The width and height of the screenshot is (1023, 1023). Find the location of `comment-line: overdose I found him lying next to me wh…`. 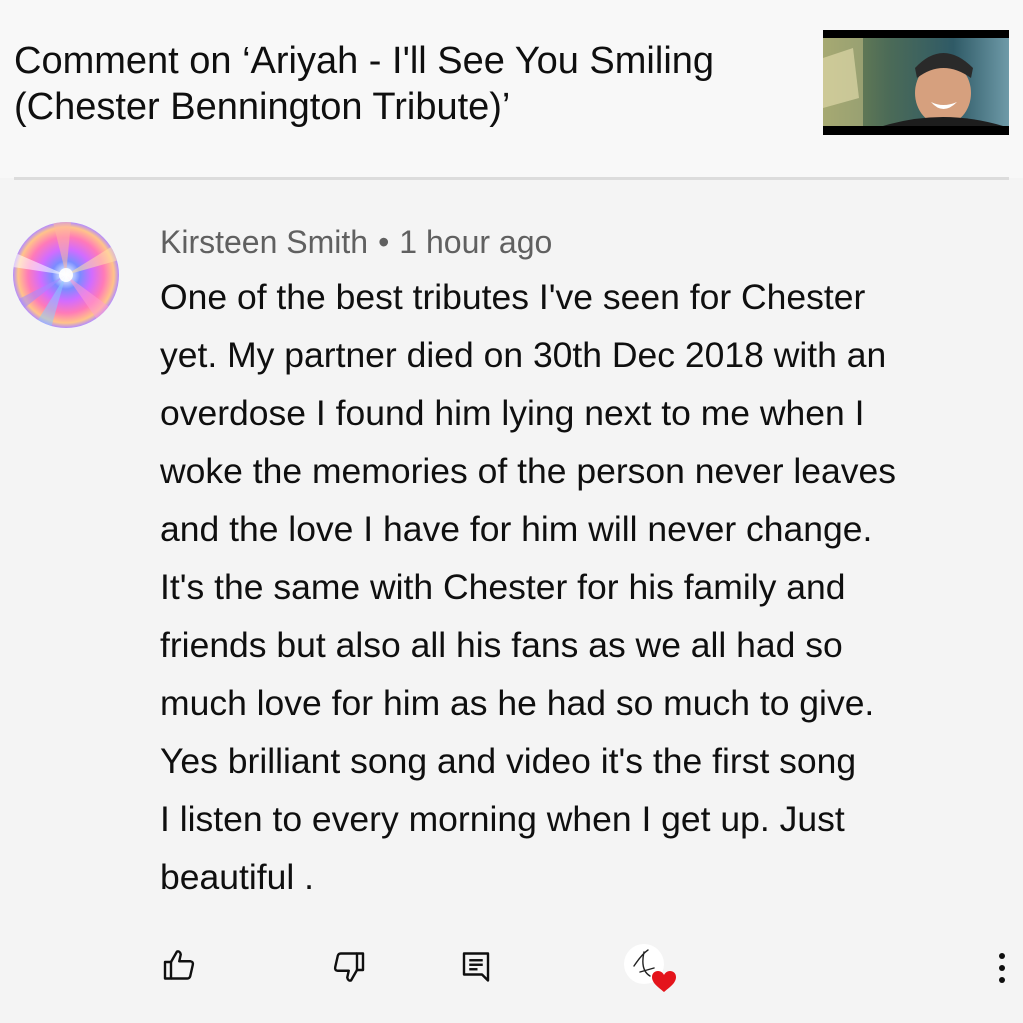

comment-line: overdose I found him lying next to me wh… is located at coordinates (512, 413).